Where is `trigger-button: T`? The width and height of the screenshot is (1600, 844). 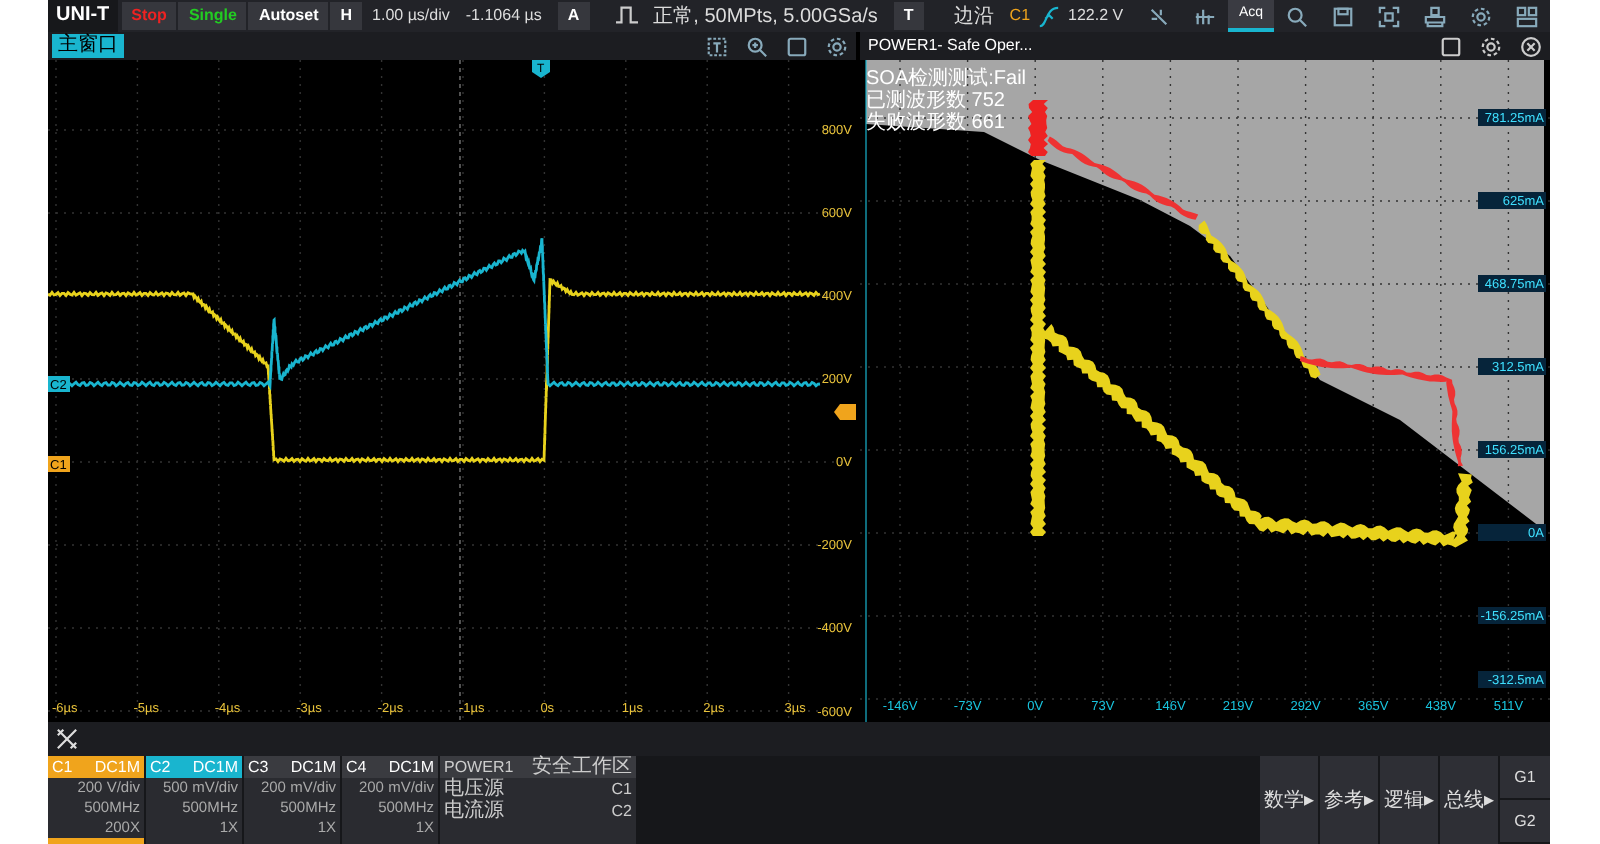
trigger-button: T is located at coordinates (908, 16).